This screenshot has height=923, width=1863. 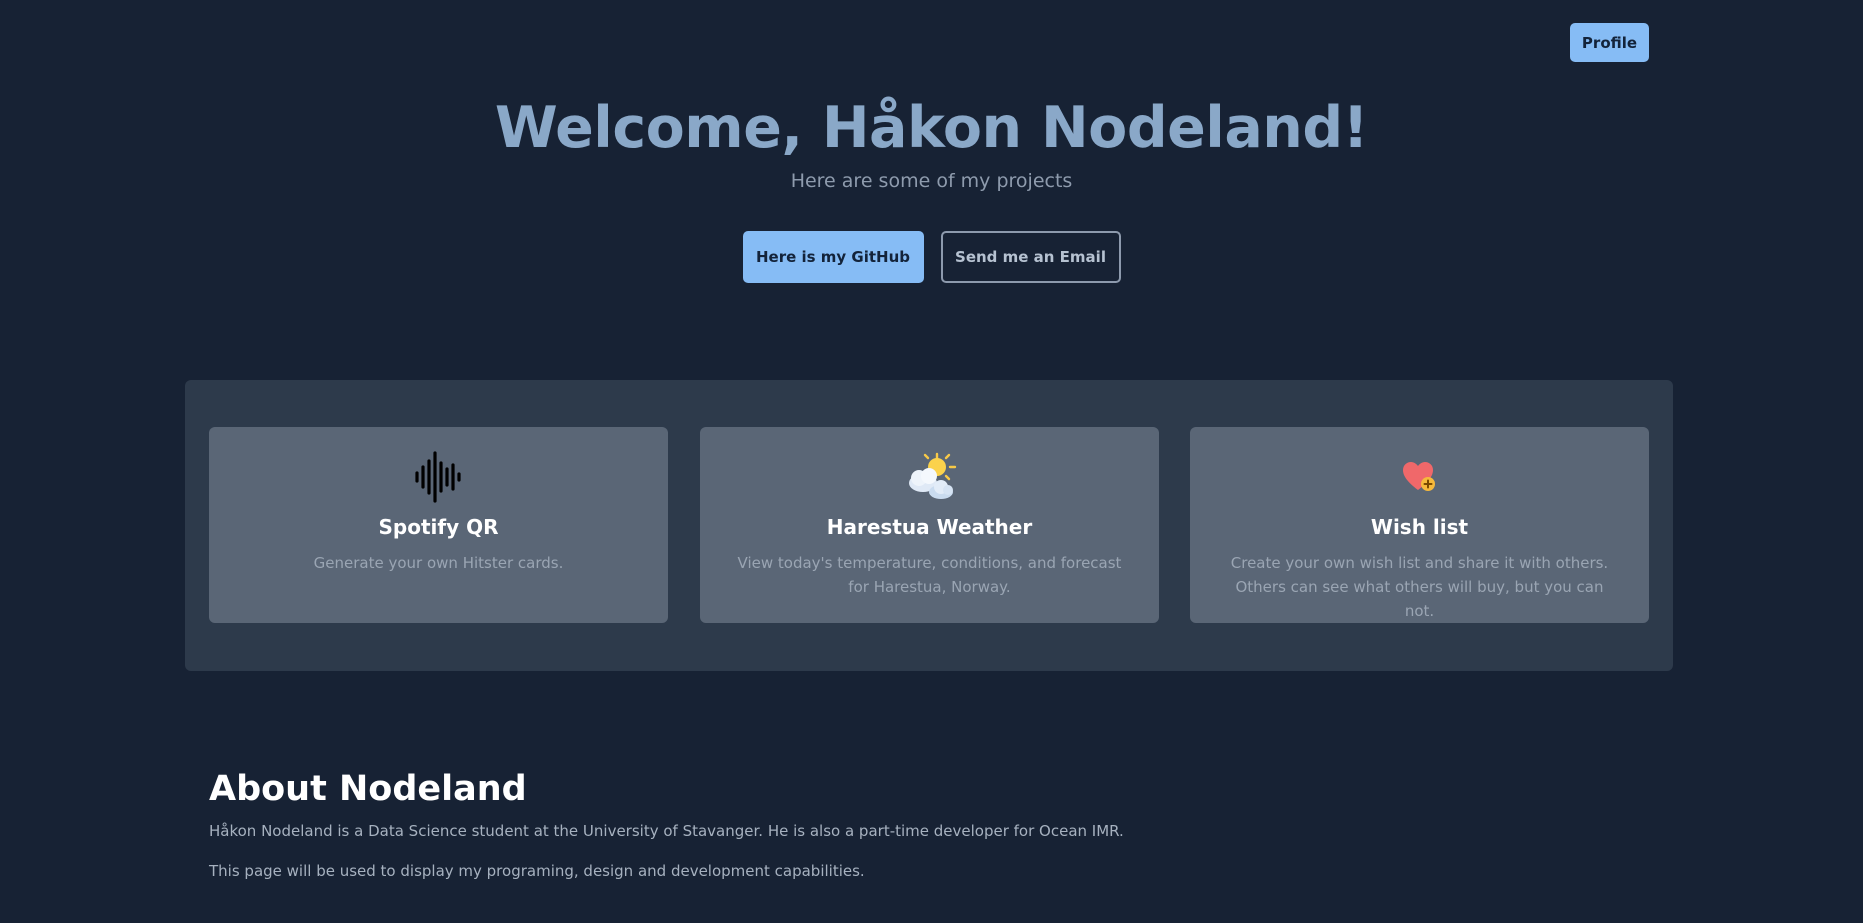 I want to click on card-title: Wish list, so click(x=1419, y=527).